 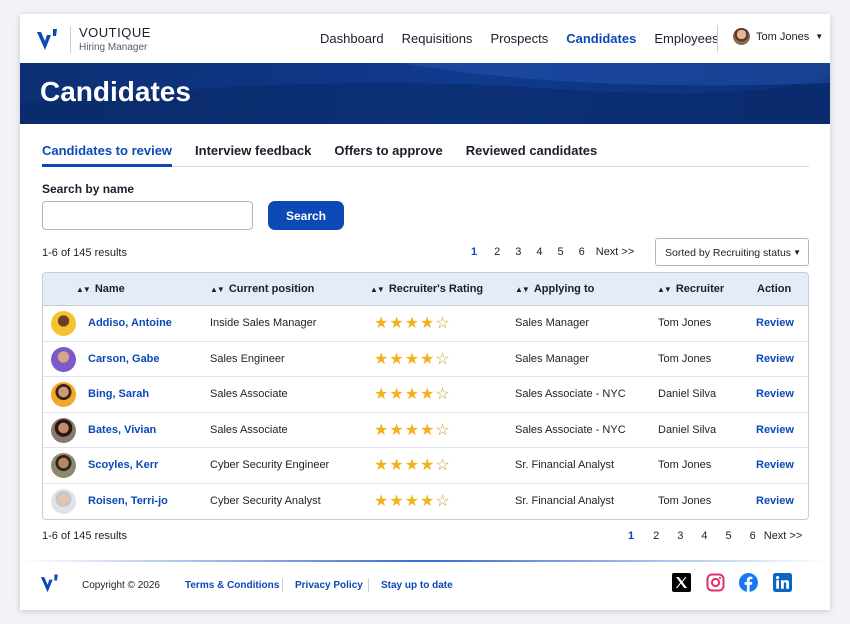 I want to click on applying-to: Sales Manager, so click(x=552, y=358).